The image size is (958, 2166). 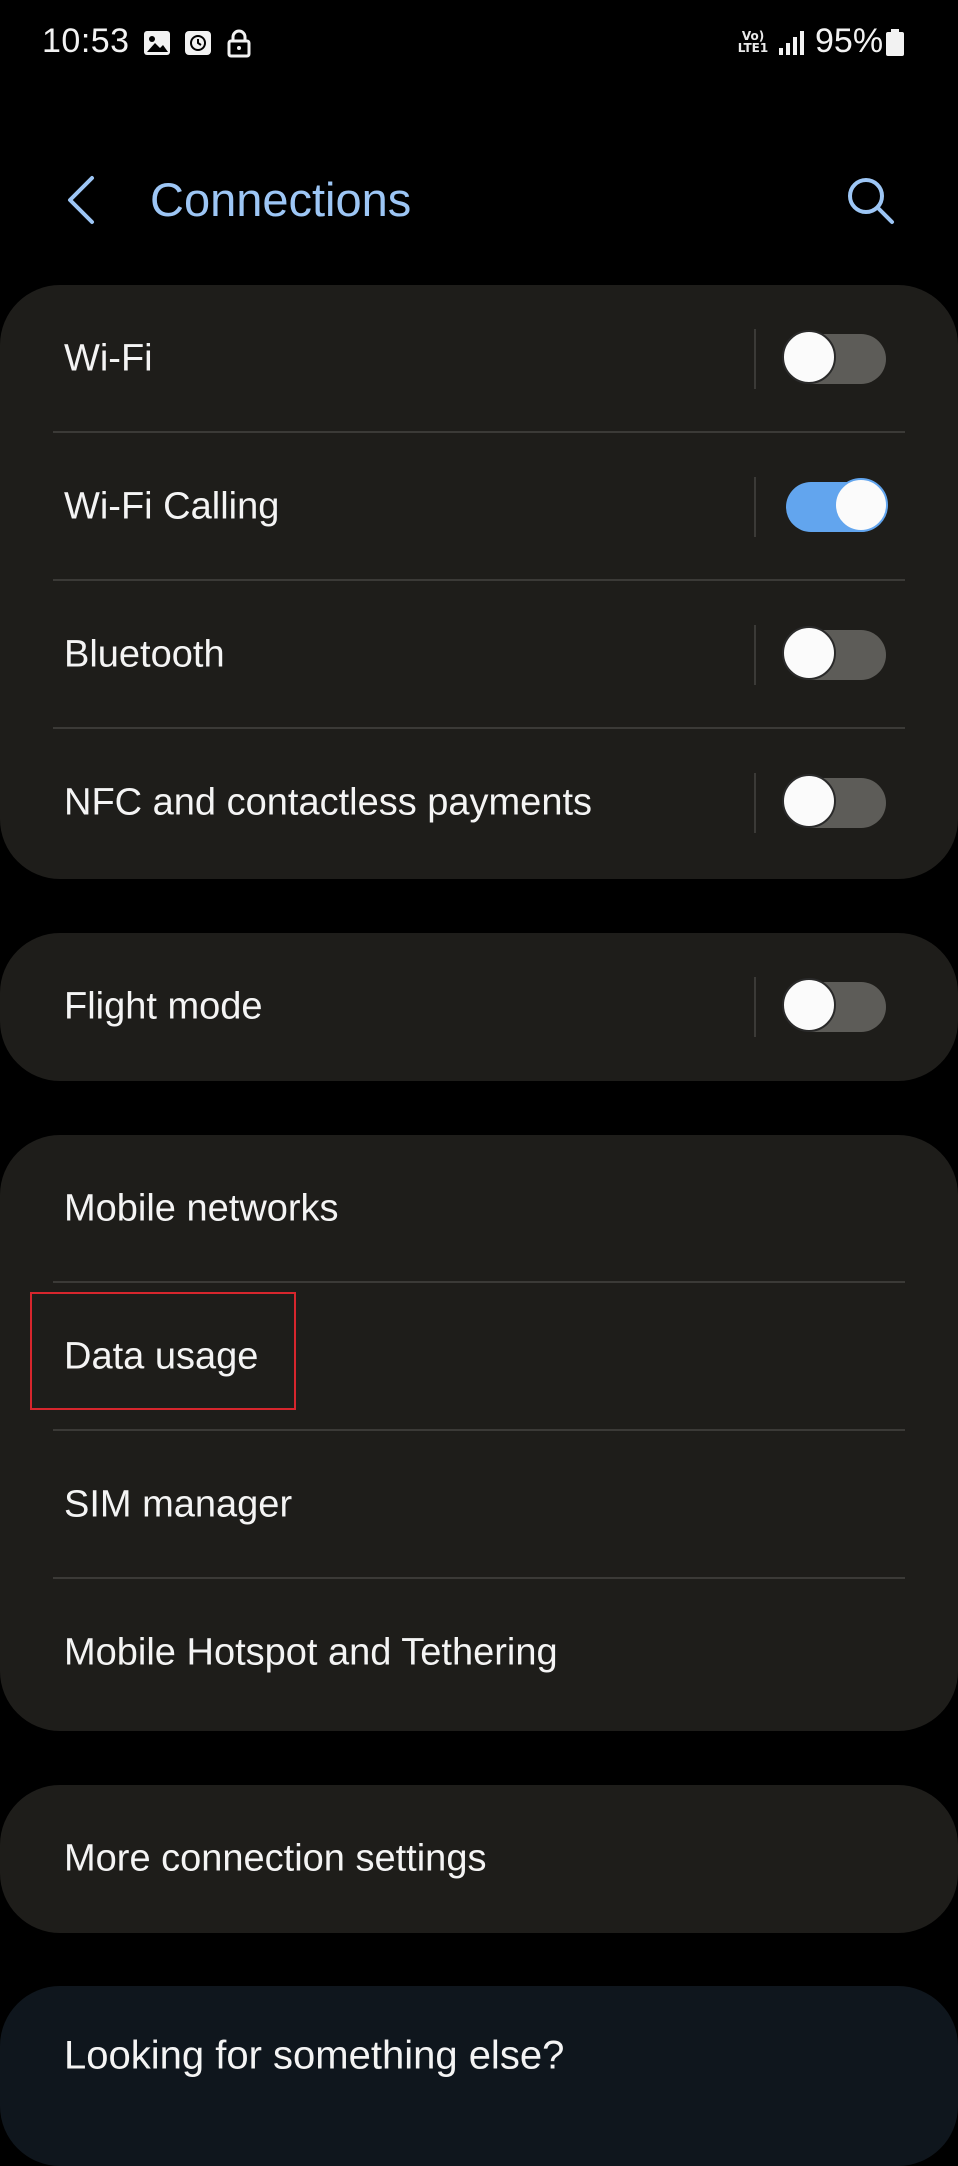 I want to click on sim-manager-row: SIM manager, so click(x=479, y=1505).